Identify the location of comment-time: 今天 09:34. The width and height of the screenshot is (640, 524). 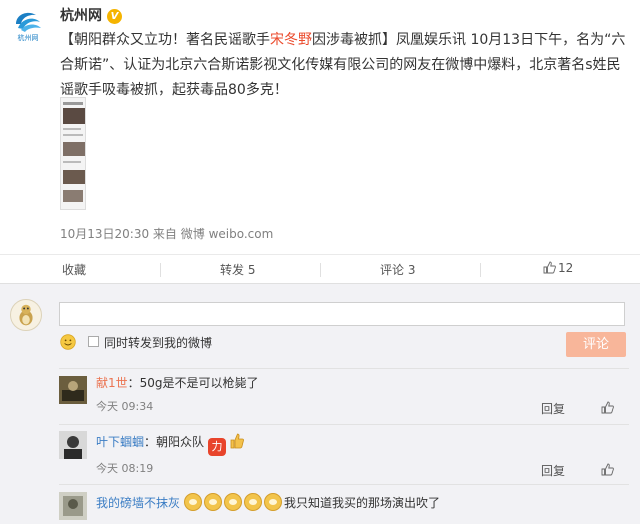
(125, 406).